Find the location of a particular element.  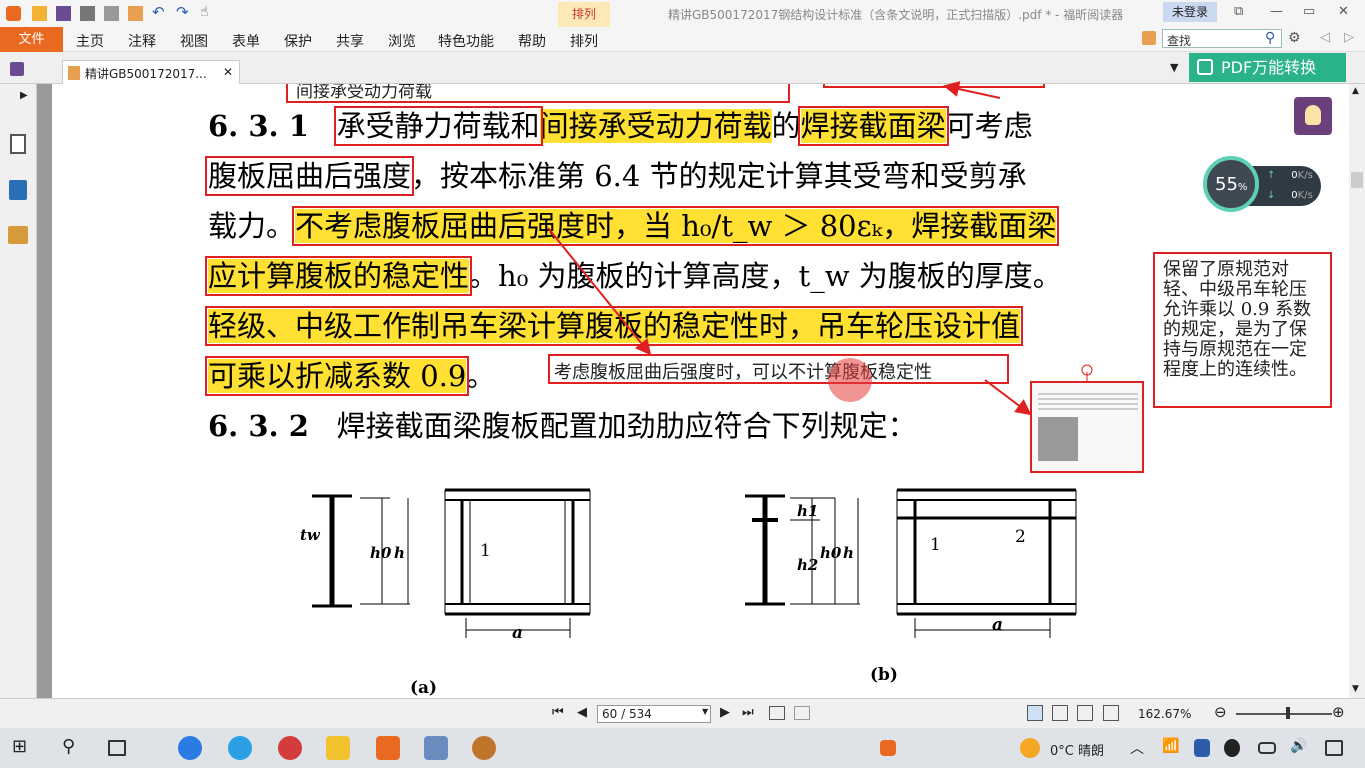

close-tab-icon: ✕ is located at coordinates (228, 72).